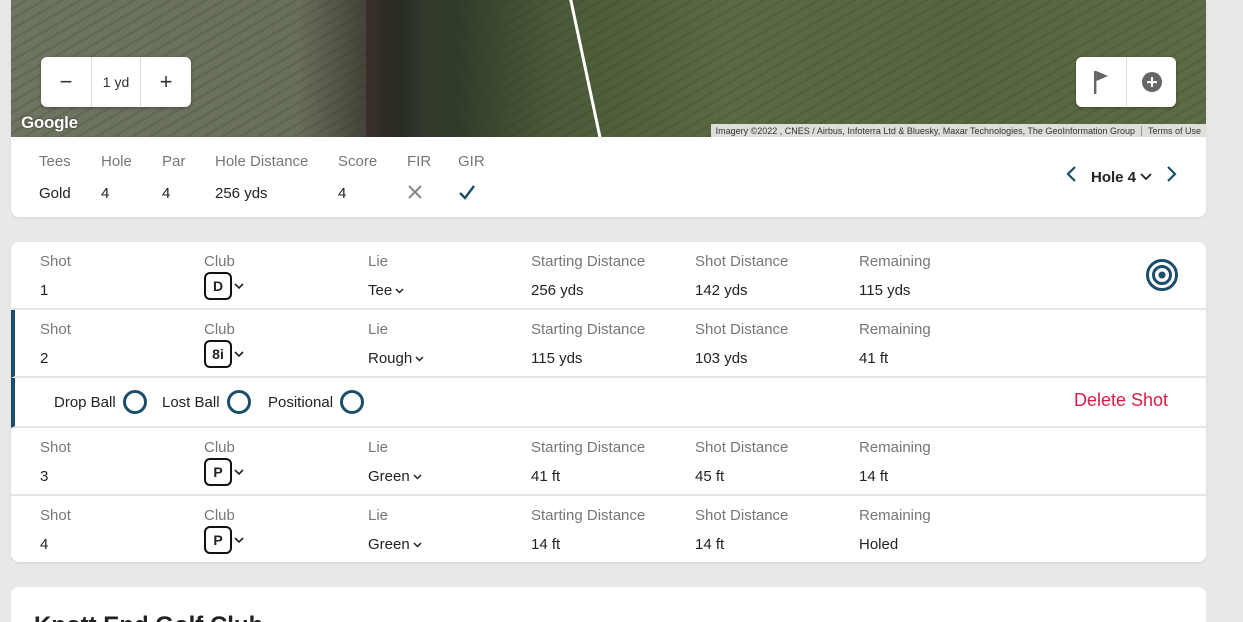 The image size is (1243, 622). Describe the element at coordinates (174, 161) in the screenshot. I see `par-label: Par` at that location.